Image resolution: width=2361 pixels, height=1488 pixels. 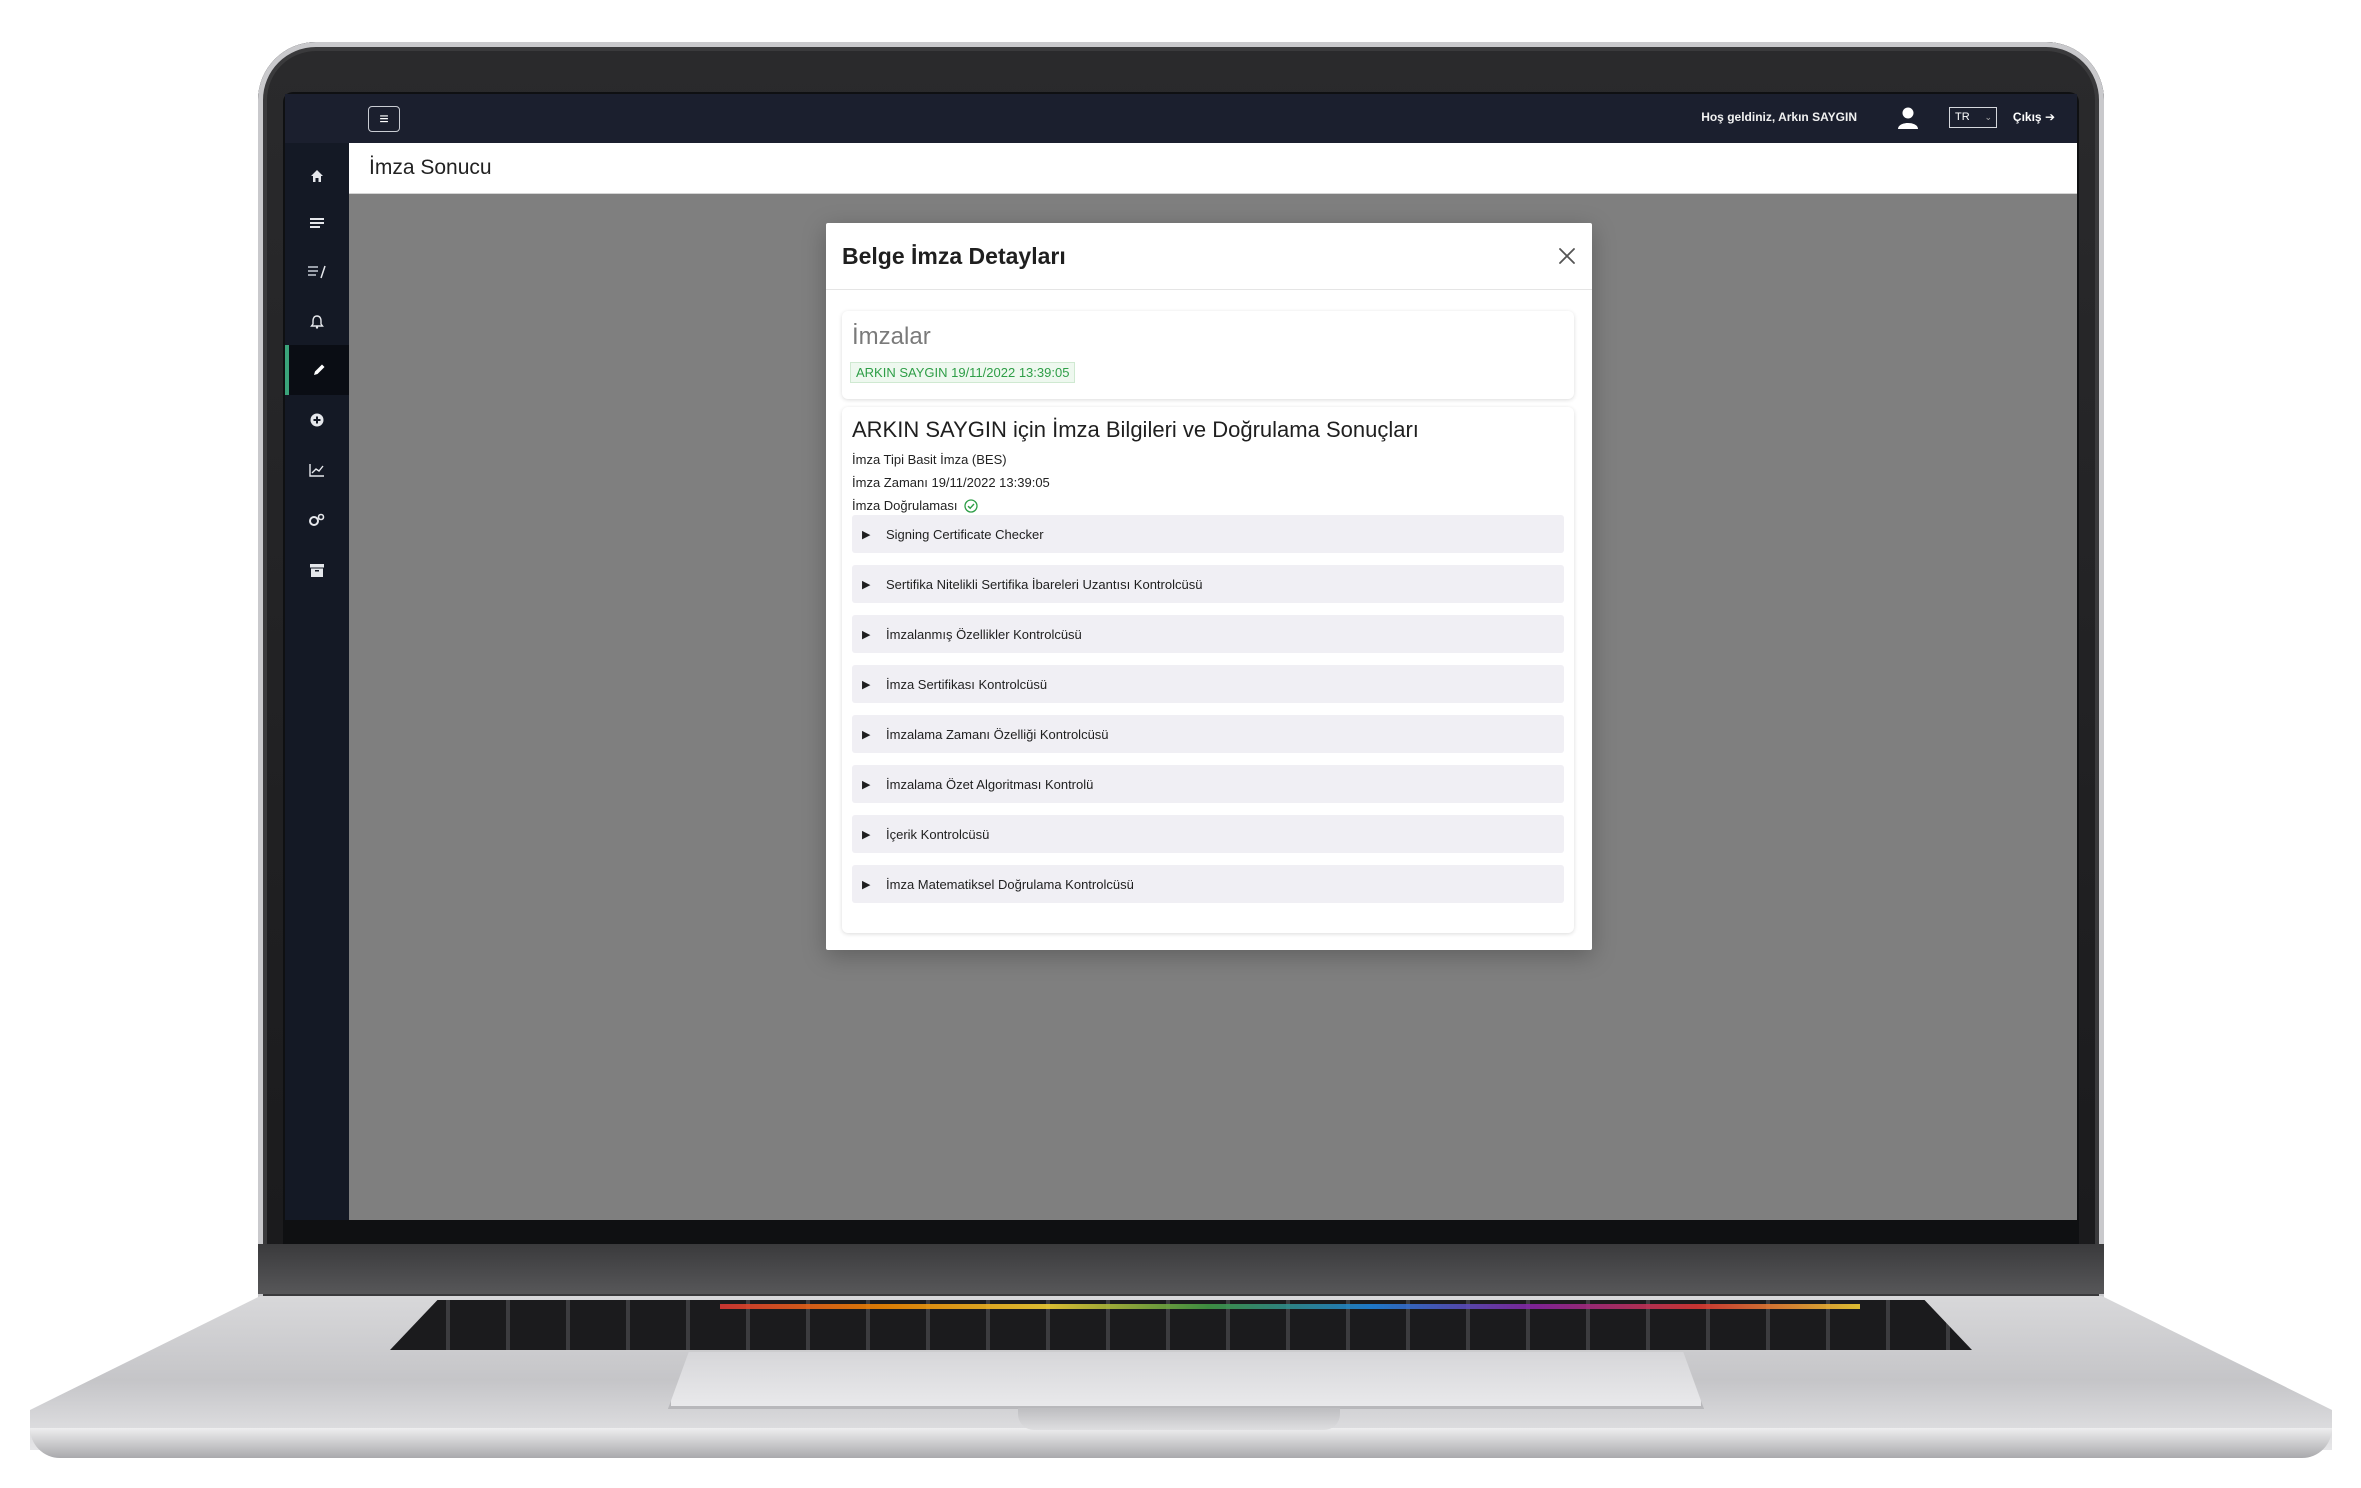 What do you see at coordinates (1209, 256) in the screenshot?
I see `modal-header: Belge İmza Detayları` at bounding box center [1209, 256].